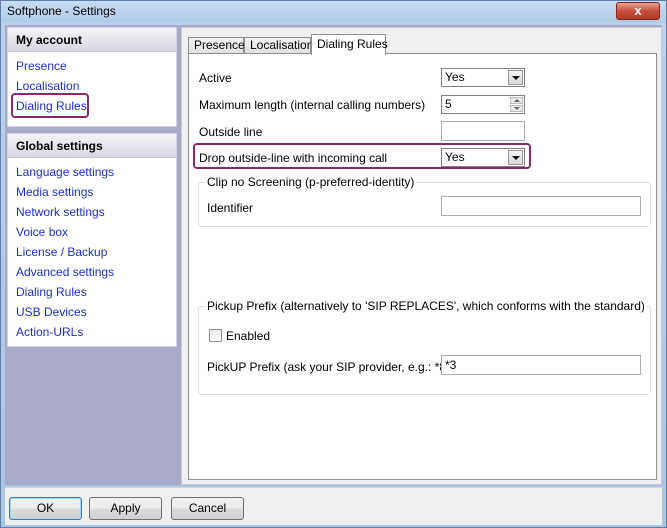 This screenshot has width=667, height=528. What do you see at coordinates (215, 78) in the screenshot?
I see `active-label: Active` at bounding box center [215, 78].